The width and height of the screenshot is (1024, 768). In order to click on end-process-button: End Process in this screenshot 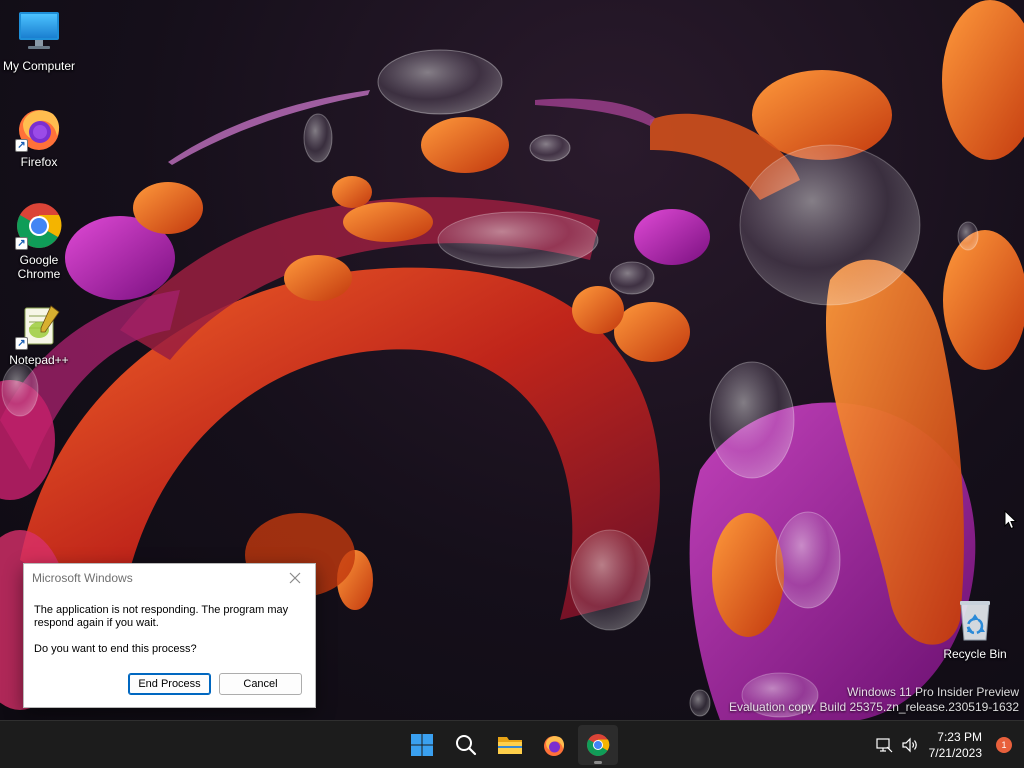, I will do `click(169, 684)`.